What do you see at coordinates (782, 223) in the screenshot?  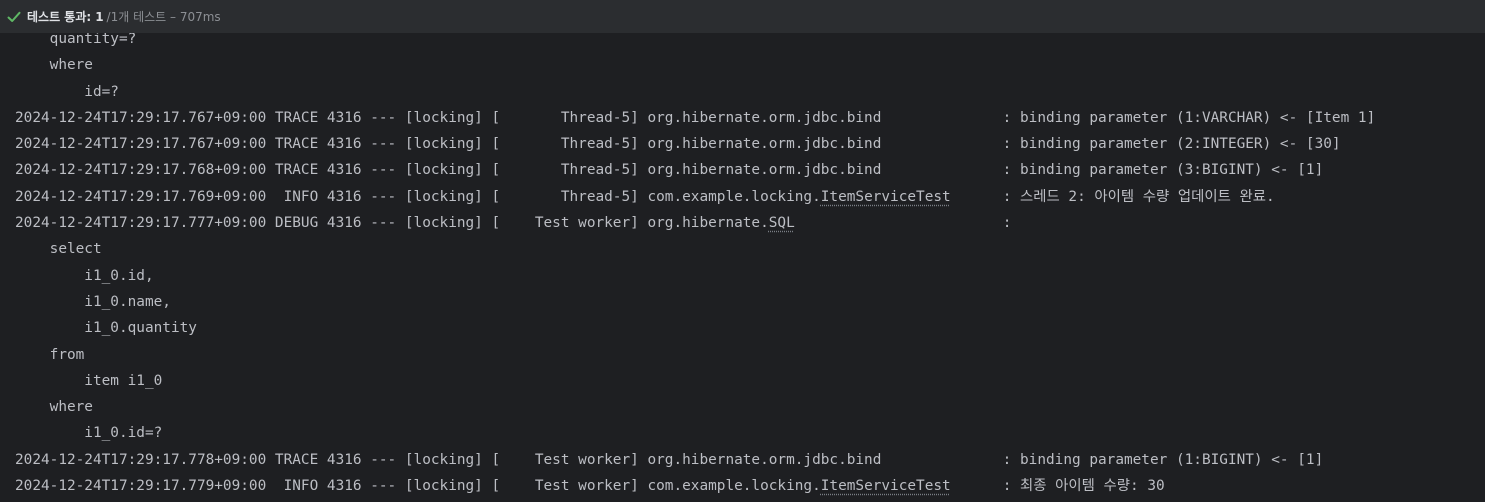 I see `class-name-link: SQL` at bounding box center [782, 223].